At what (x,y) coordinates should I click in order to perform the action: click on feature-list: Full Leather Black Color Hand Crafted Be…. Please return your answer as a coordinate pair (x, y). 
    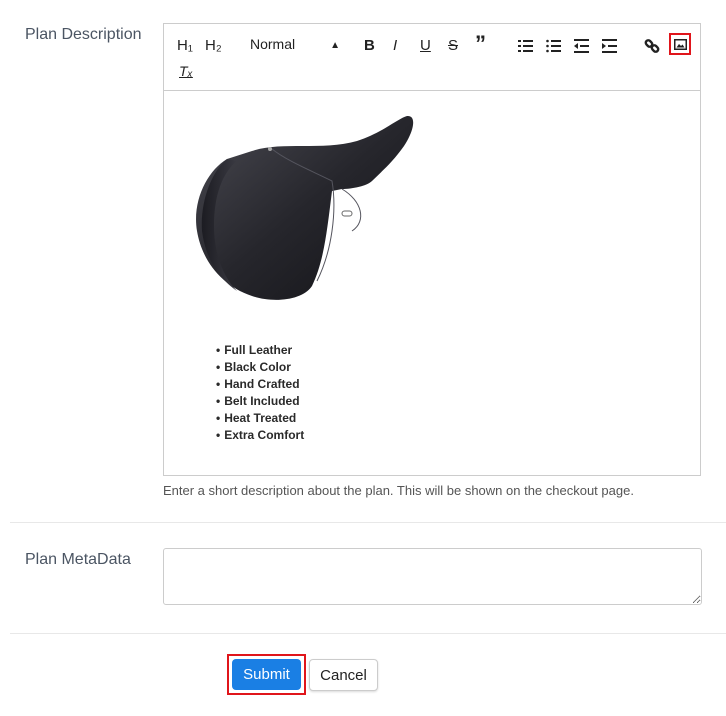
    Looking at the image, I should click on (260, 393).